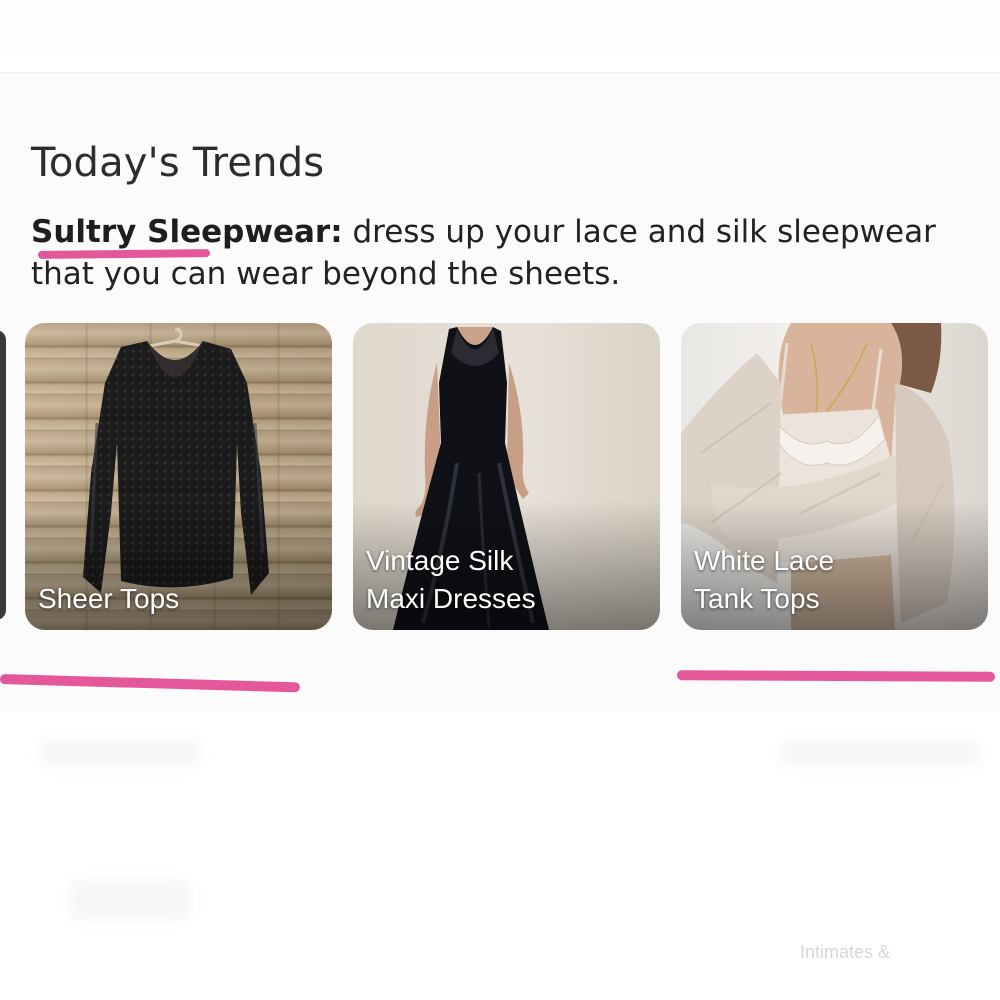 The width and height of the screenshot is (1000, 1000). Describe the element at coordinates (506, 476) in the screenshot. I see `trend-card-vintage-silk-maxi-dresses: Vintage Silk Maxi Dresses` at that location.